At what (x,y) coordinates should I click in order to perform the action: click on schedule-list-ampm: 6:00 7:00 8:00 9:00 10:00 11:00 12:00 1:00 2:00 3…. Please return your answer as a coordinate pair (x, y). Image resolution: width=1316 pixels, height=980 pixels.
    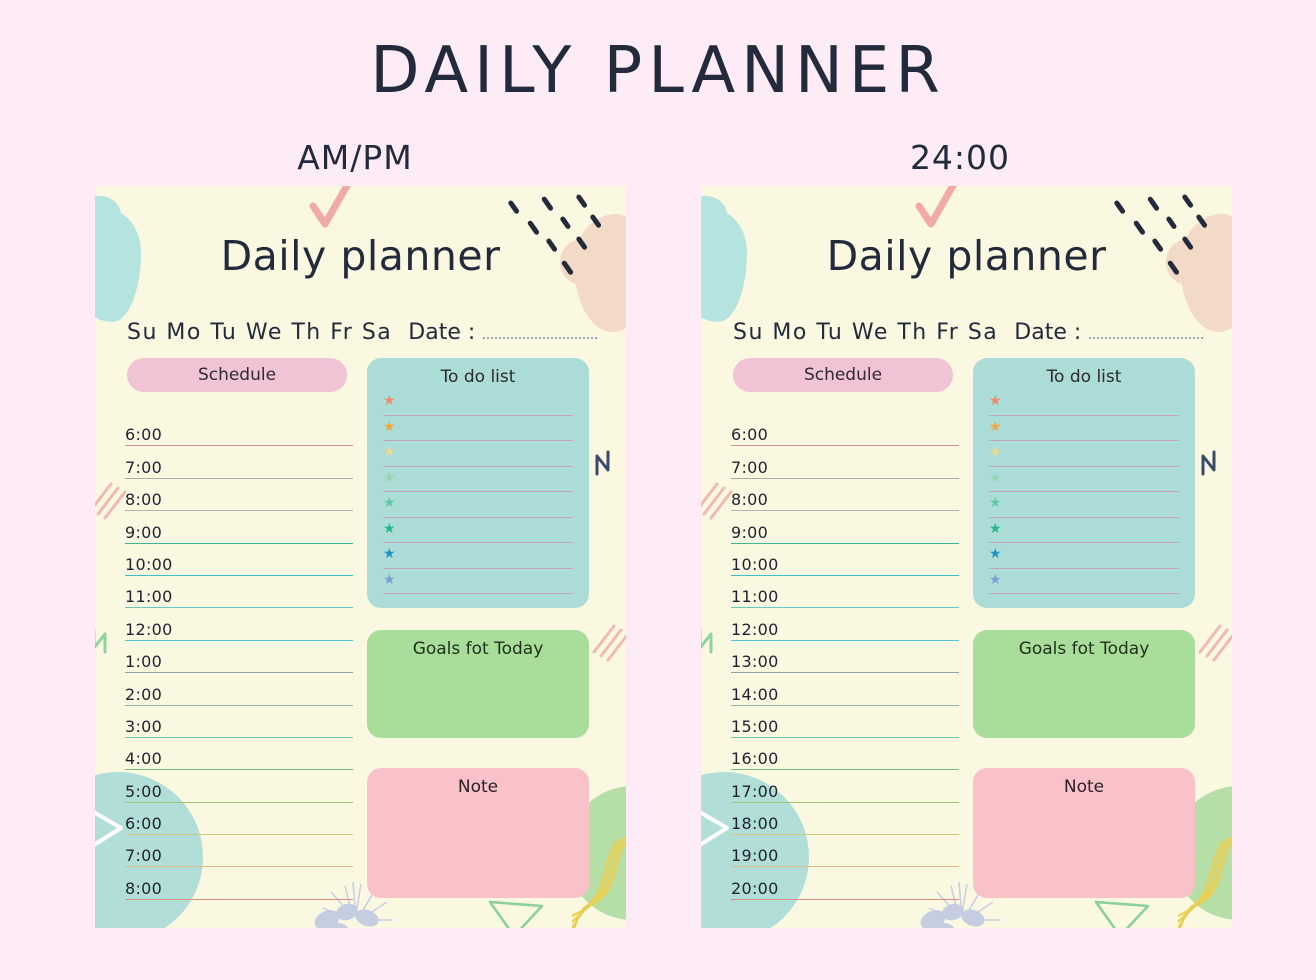
    Looking at the image, I should click on (239, 657).